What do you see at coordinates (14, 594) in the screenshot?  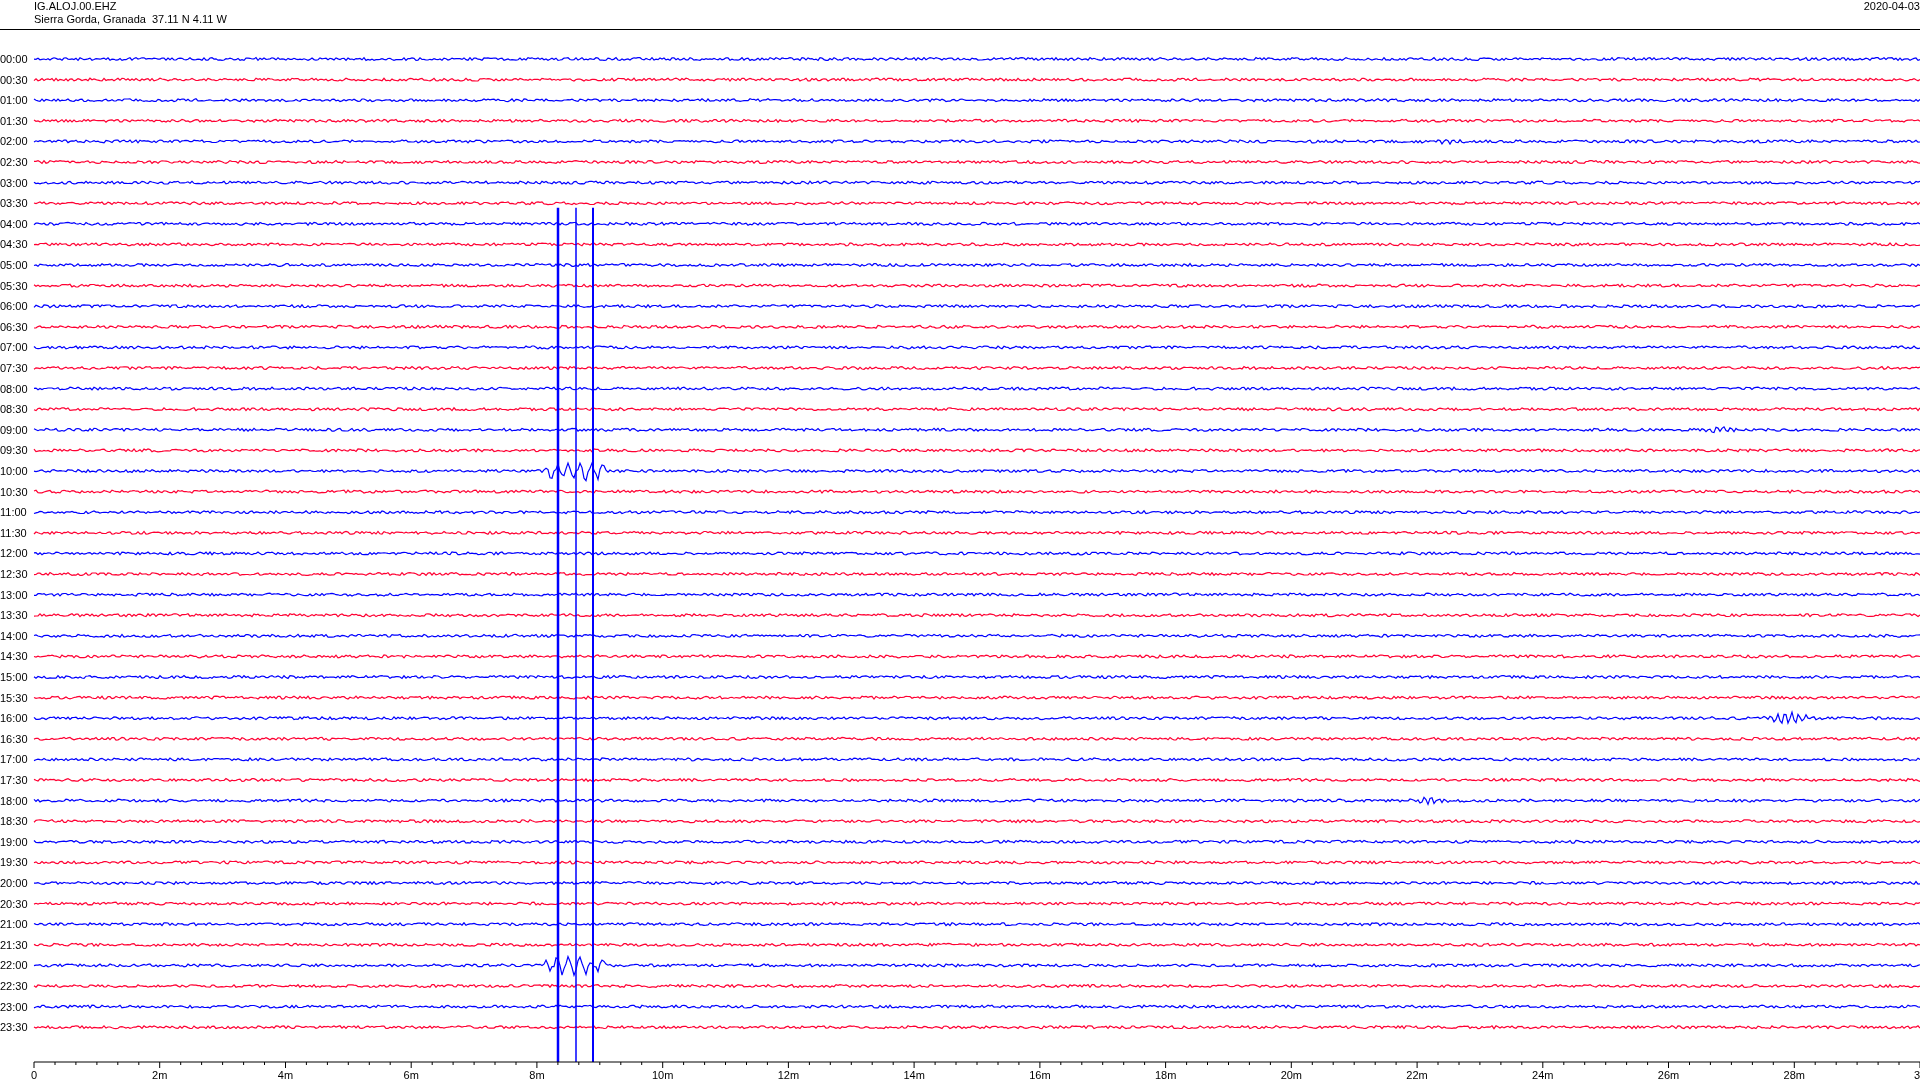 I see `time-label: 13:00` at bounding box center [14, 594].